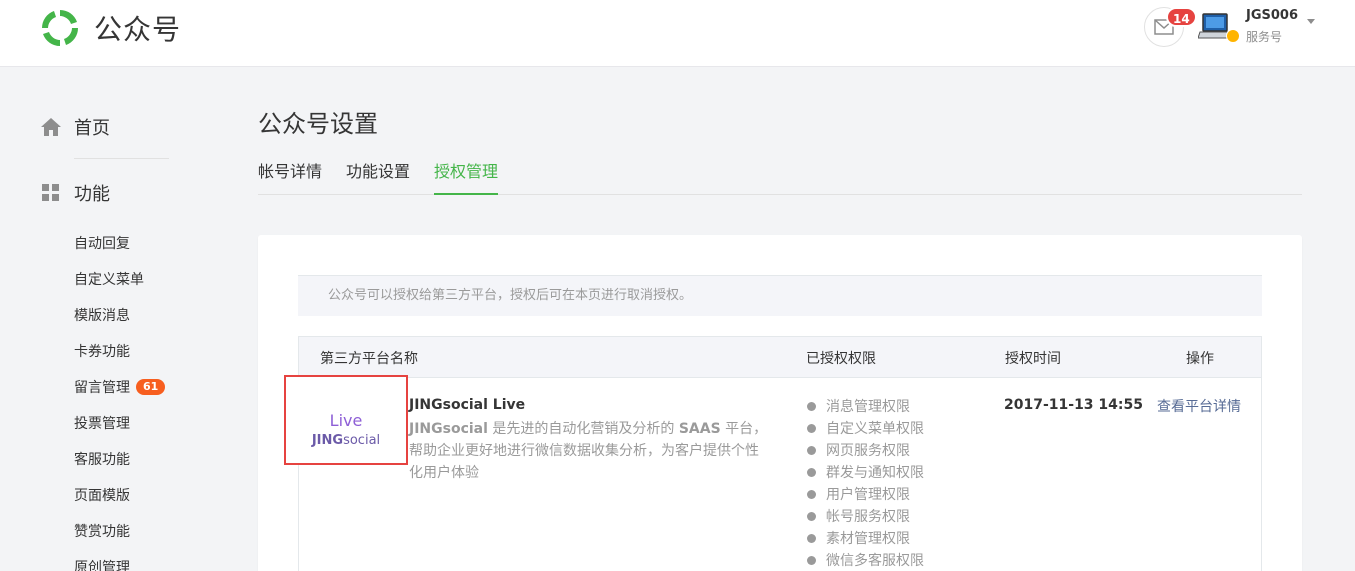  I want to click on verified-icon, so click(1233, 36).